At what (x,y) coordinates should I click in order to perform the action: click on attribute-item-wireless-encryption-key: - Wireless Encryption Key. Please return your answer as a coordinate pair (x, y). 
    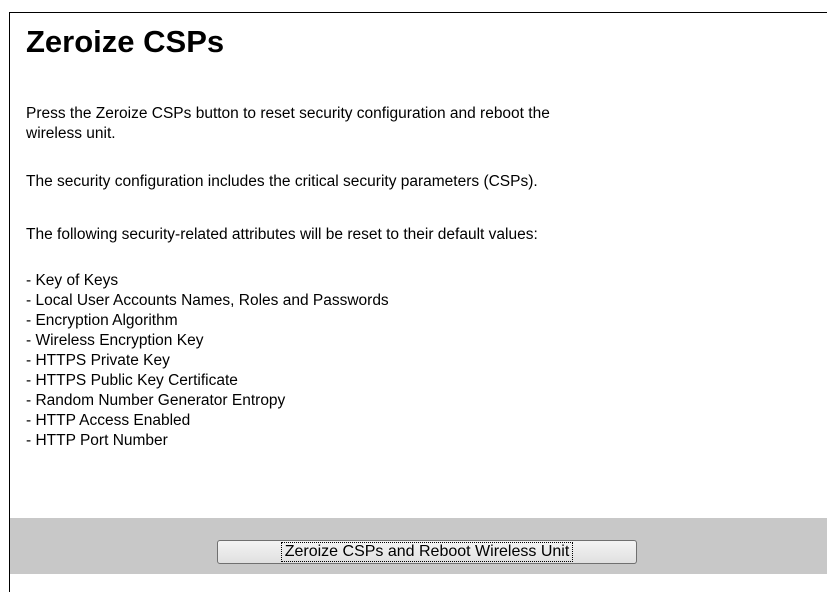
    Looking at the image, I should click on (115, 340).